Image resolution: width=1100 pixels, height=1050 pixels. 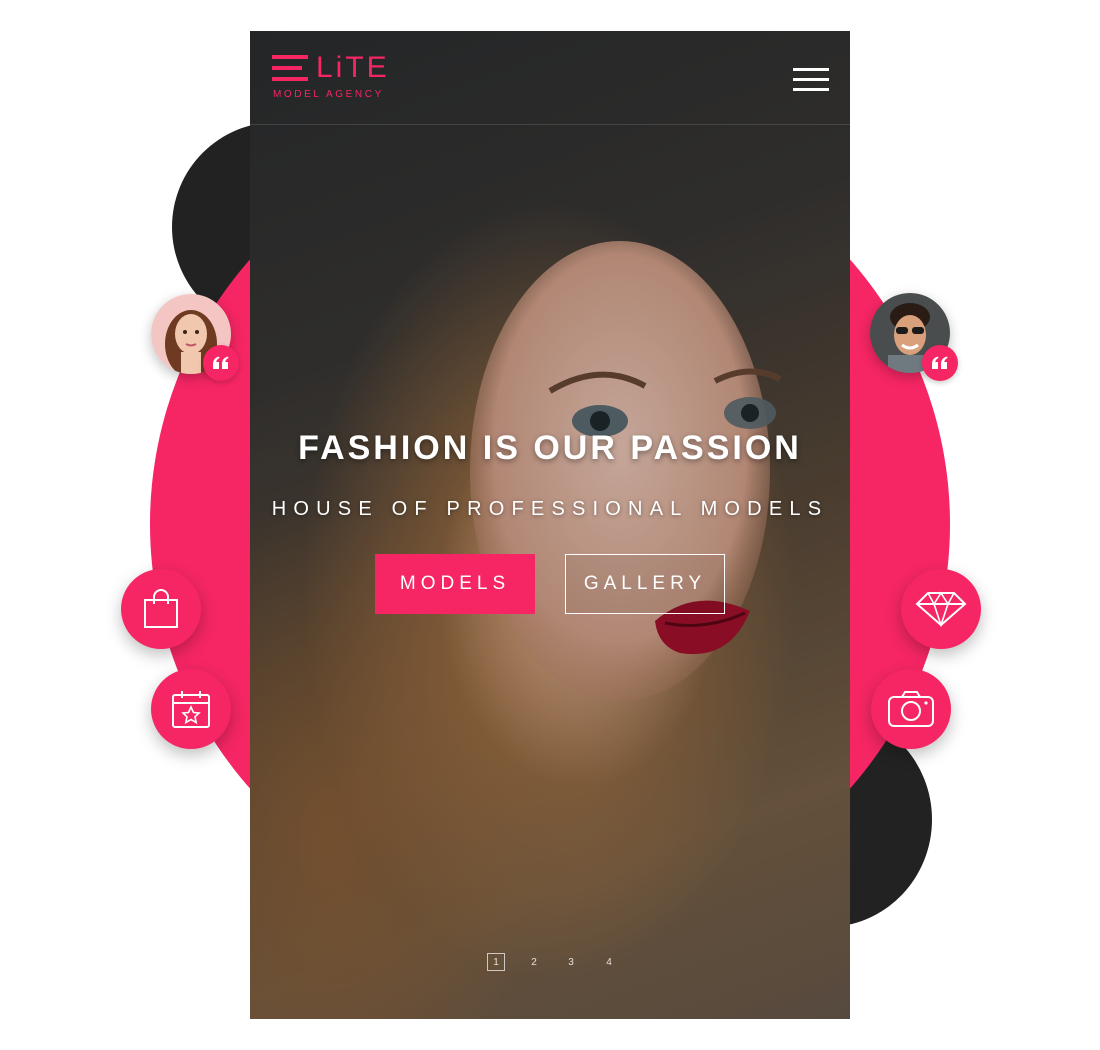 I want to click on brand-name: LiTE, so click(x=353, y=67).